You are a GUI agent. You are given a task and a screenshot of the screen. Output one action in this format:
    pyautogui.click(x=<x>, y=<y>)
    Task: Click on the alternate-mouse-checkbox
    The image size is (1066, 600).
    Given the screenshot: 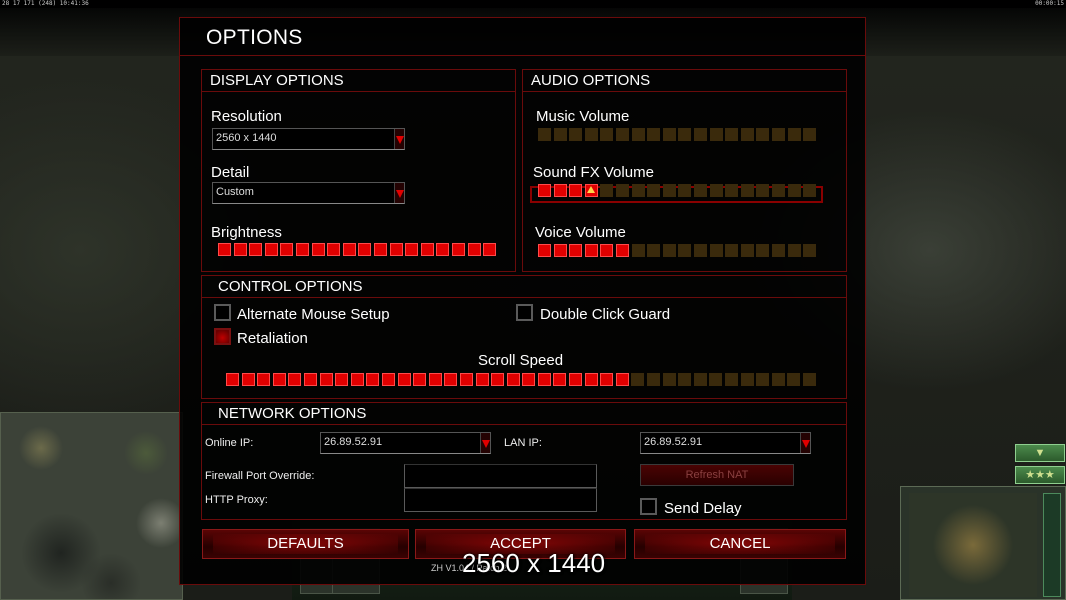 What is the action you would take?
    pyautogui.click(x=222, y=312)
    